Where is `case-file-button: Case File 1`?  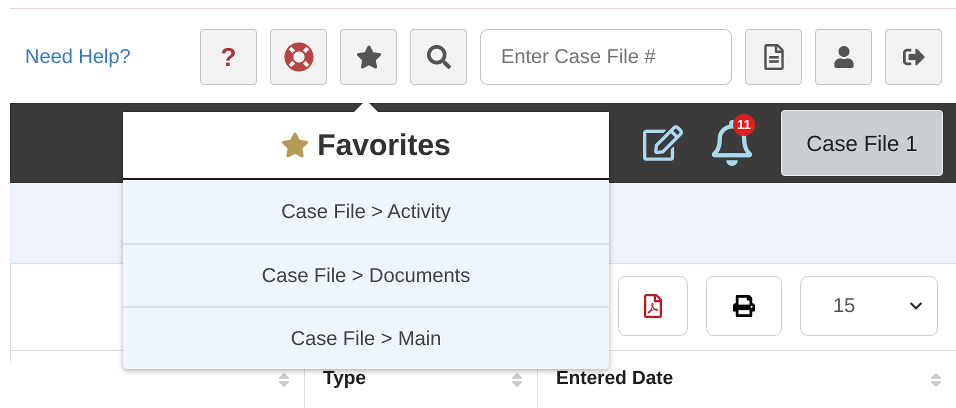 case-file-button: Case File 1 is located at coordinates (862, 143).